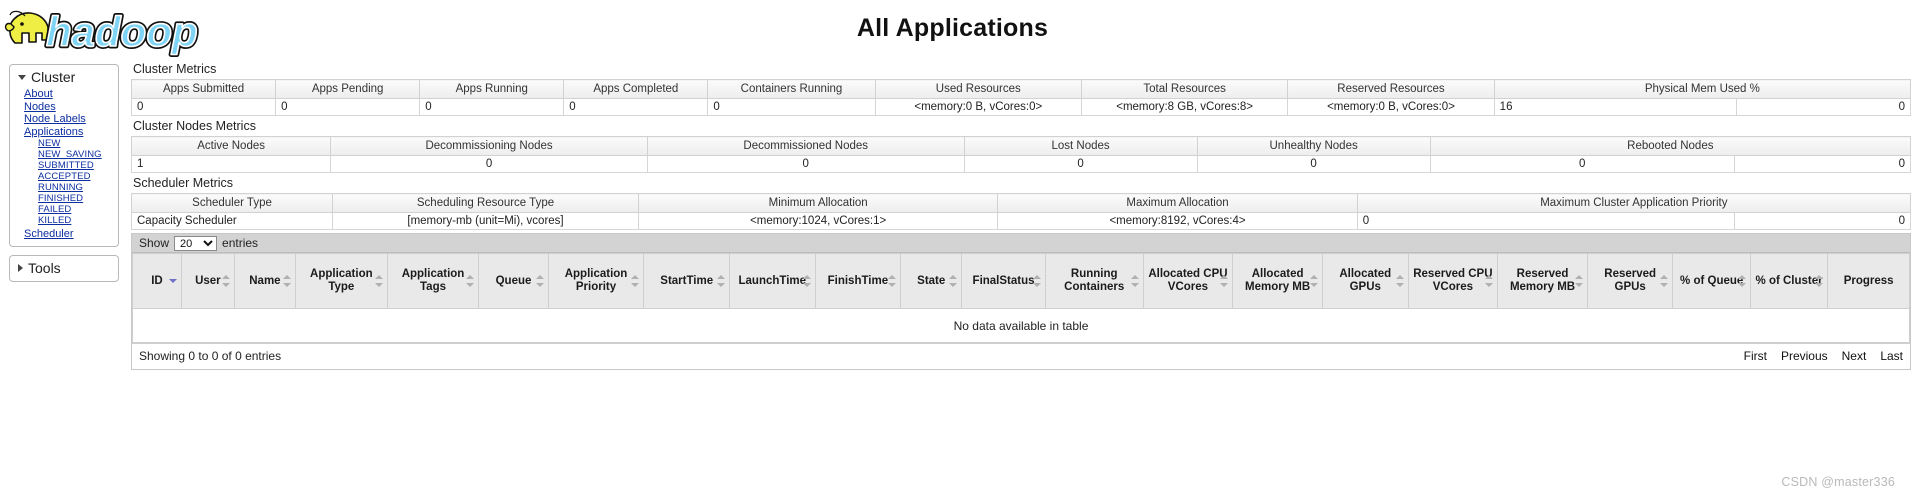  What do you see at coordinates (1177, 203) in the screenshot?
I see `col-maximum-allocation: Maximum Allocation` at bounding box center [1177, 203].